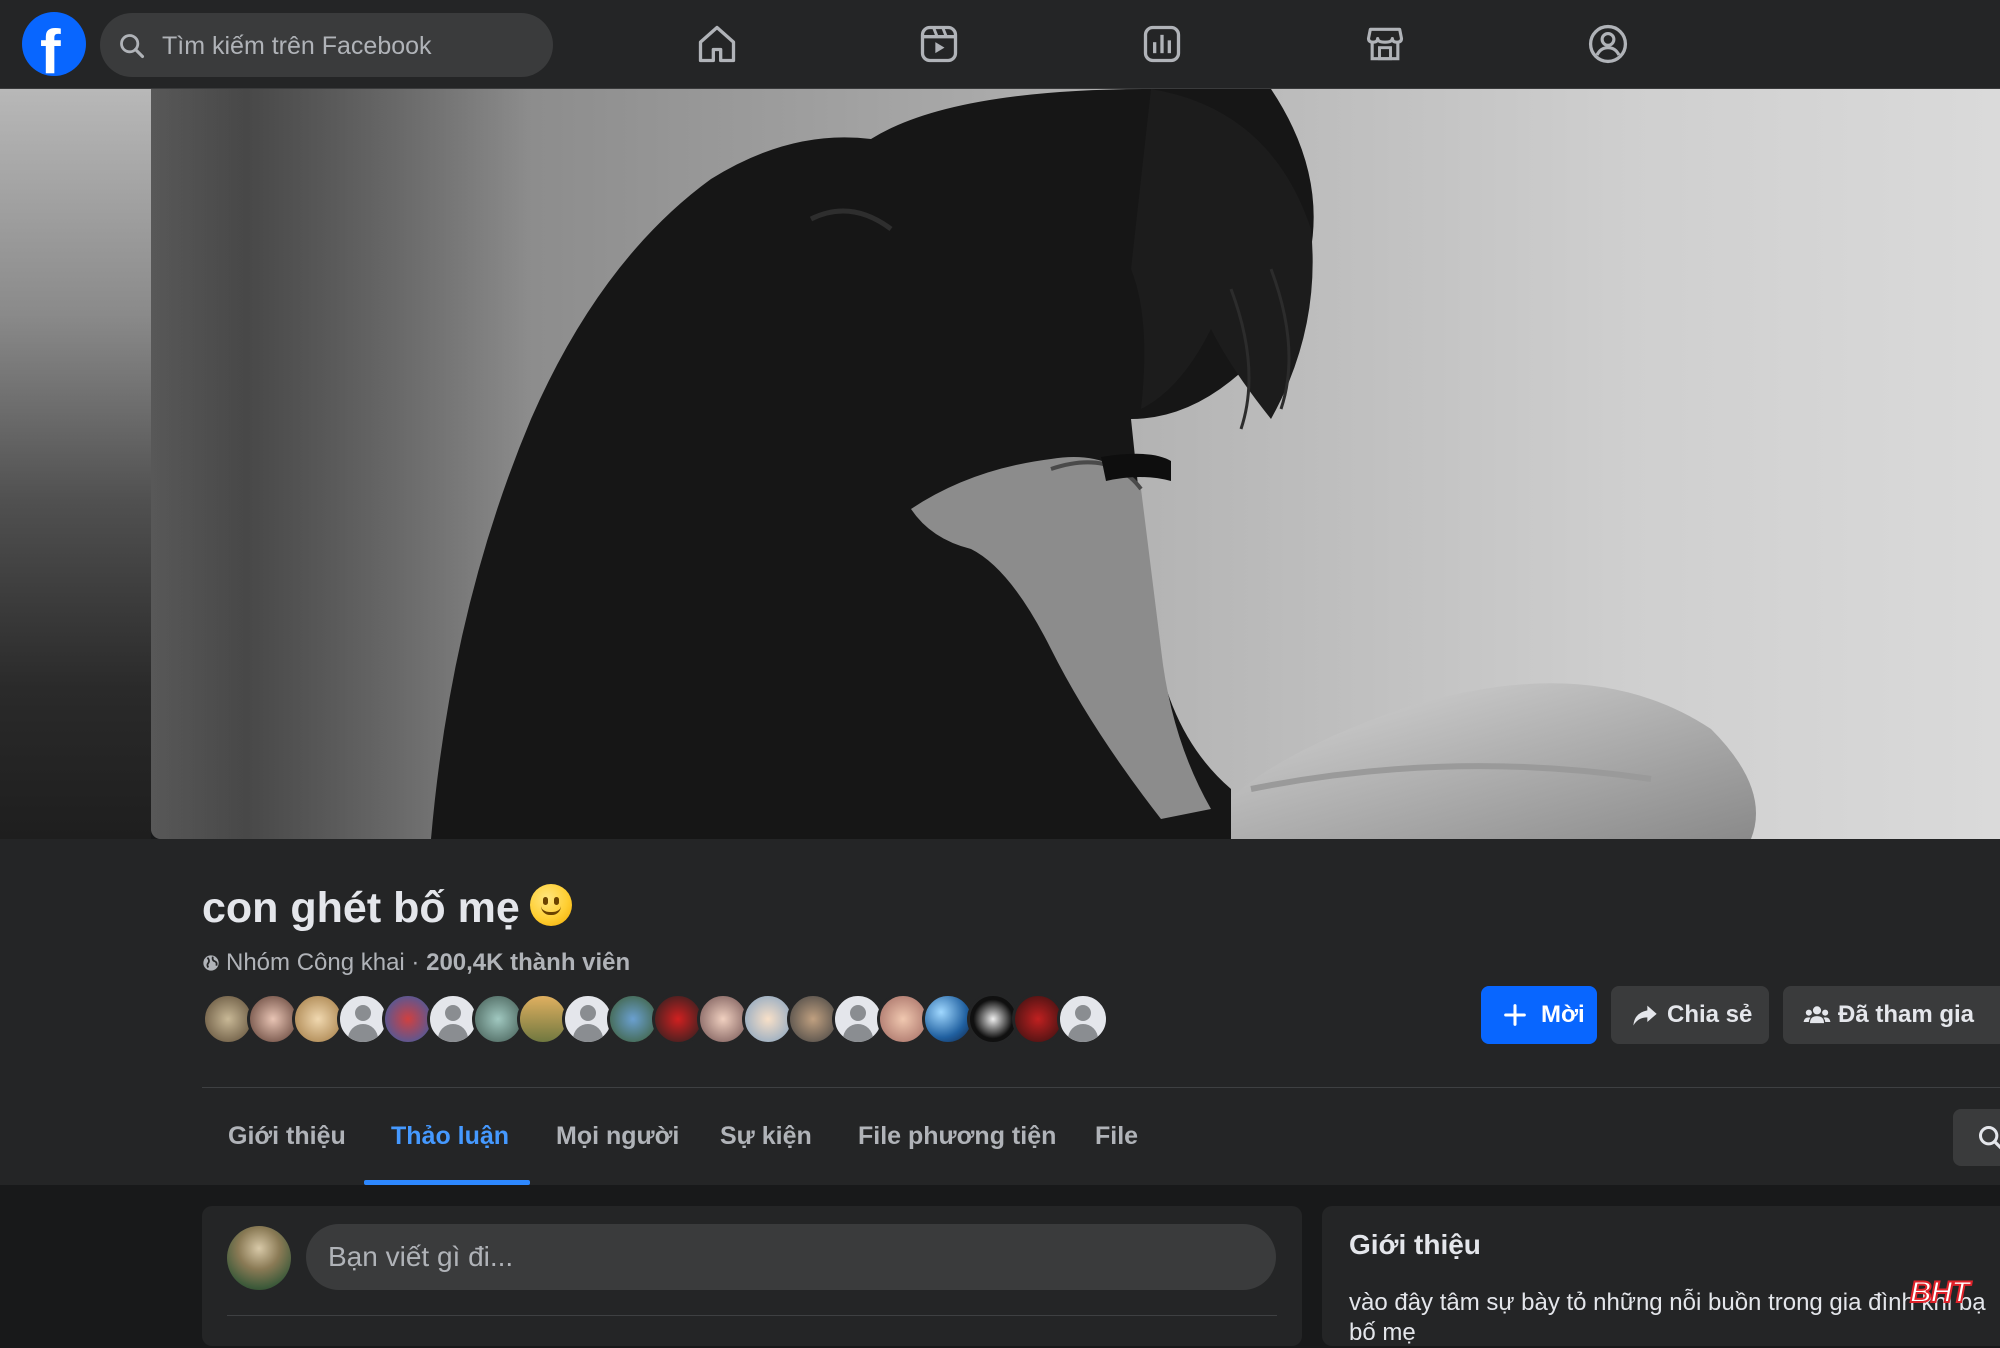  Describe the element at coordinates (361, 908) in the screenshot. I see `group-name: con ghét bố mẹ` at that location.